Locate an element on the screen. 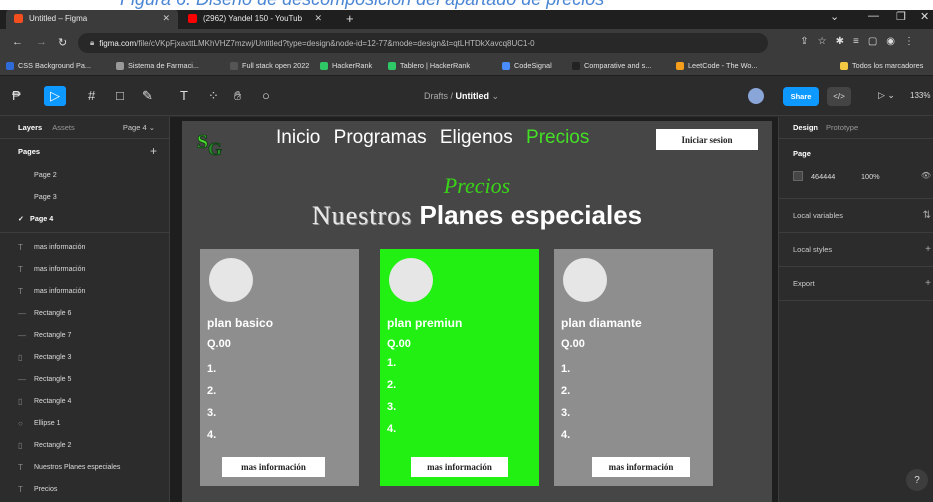 This screenshot has height=502, width=933. local-variables-section: Local variables ⇅ is located at coordinates (856, 216).